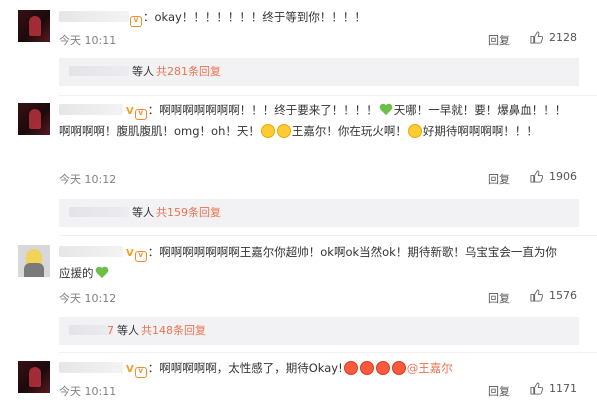  I want to click on comment-text: V ：okay！！！！！！！终于等到你！！！！, so click(313, 18).